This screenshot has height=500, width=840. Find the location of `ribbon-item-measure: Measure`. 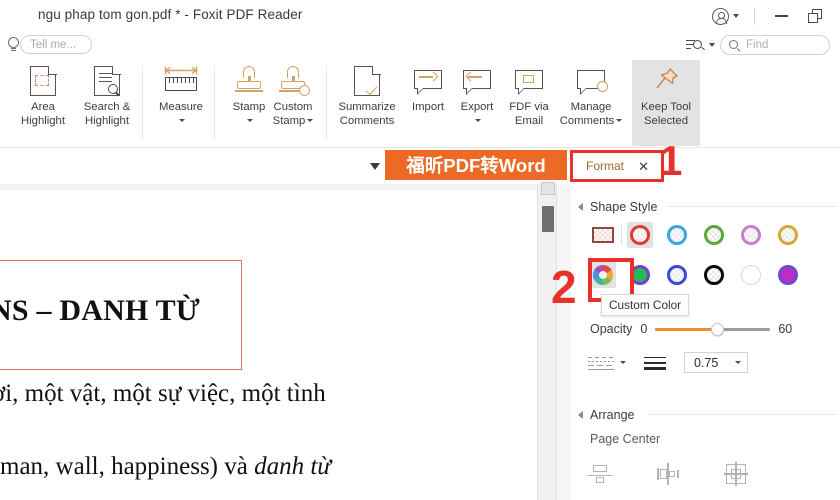

ribbon-item-measure: Measure is located at coordinates (181, 103).